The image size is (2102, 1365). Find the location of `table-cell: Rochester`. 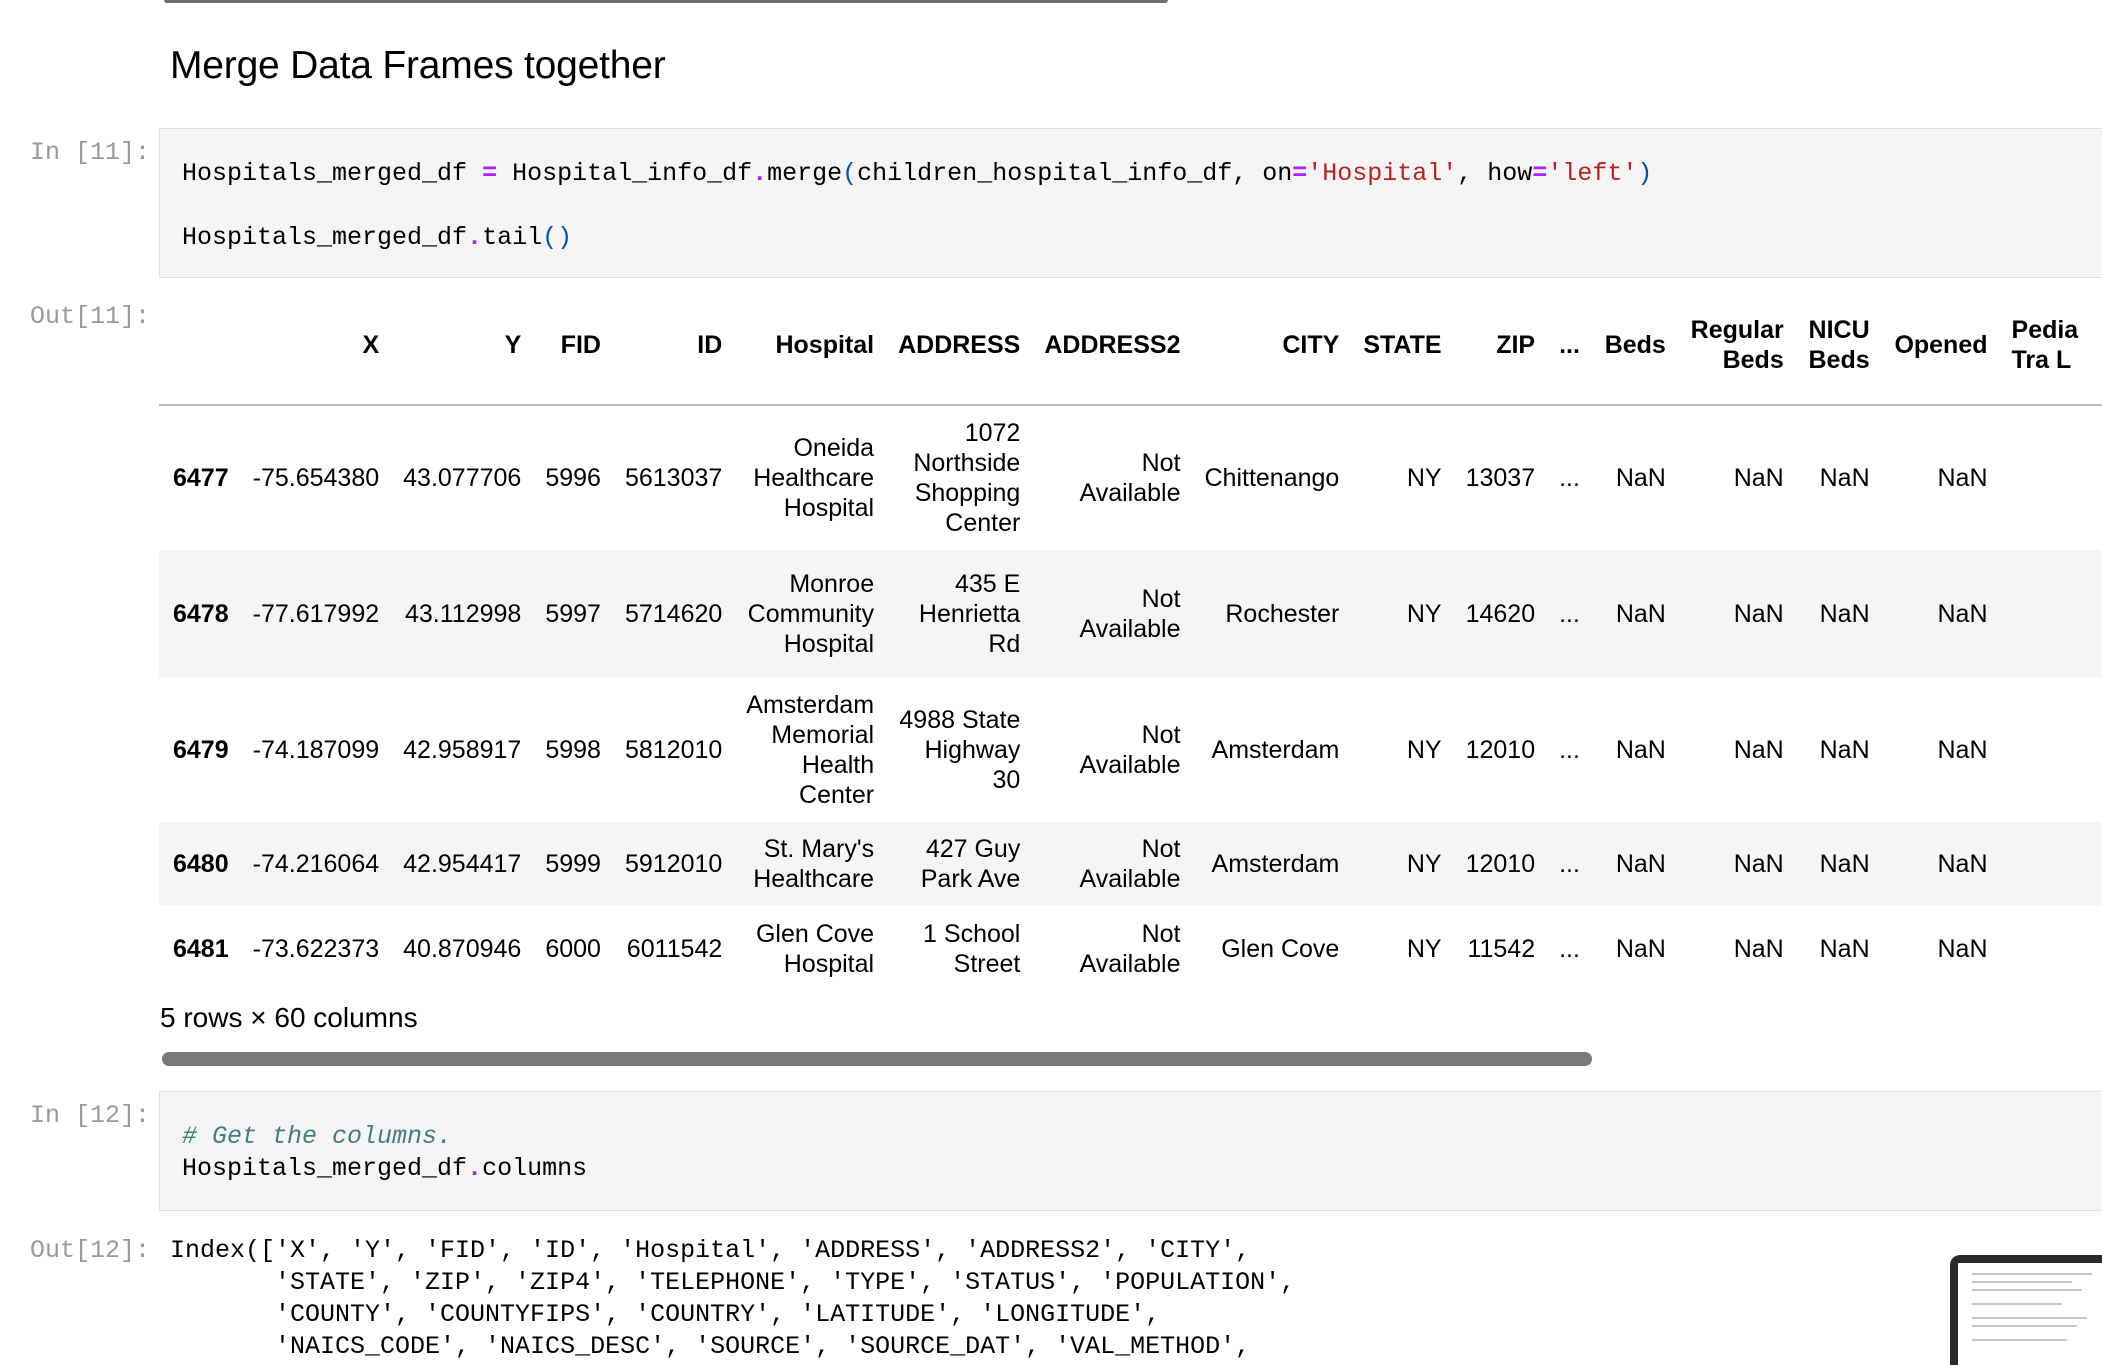

table-cell: Rochester is located at coordinates (1282, 613).